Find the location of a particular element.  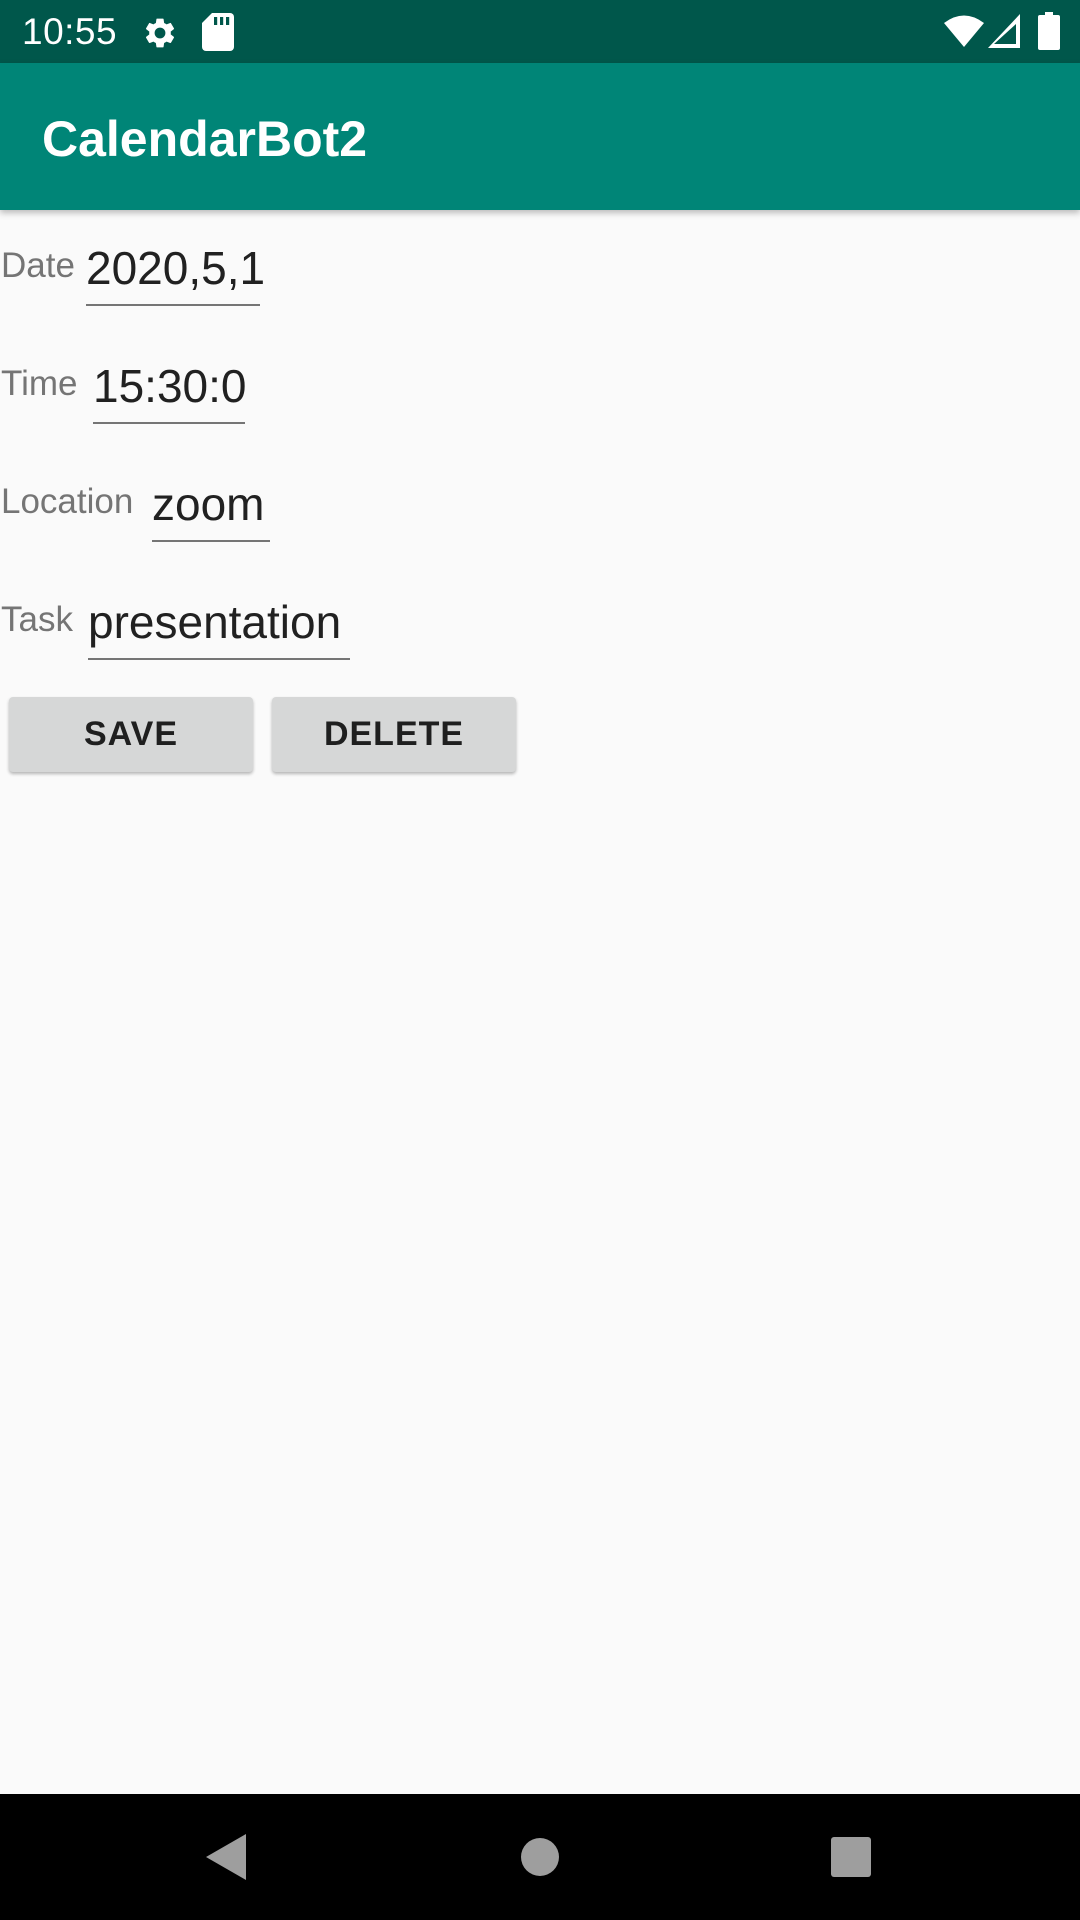

navigation-bar is located at coordinates (540, 1857).